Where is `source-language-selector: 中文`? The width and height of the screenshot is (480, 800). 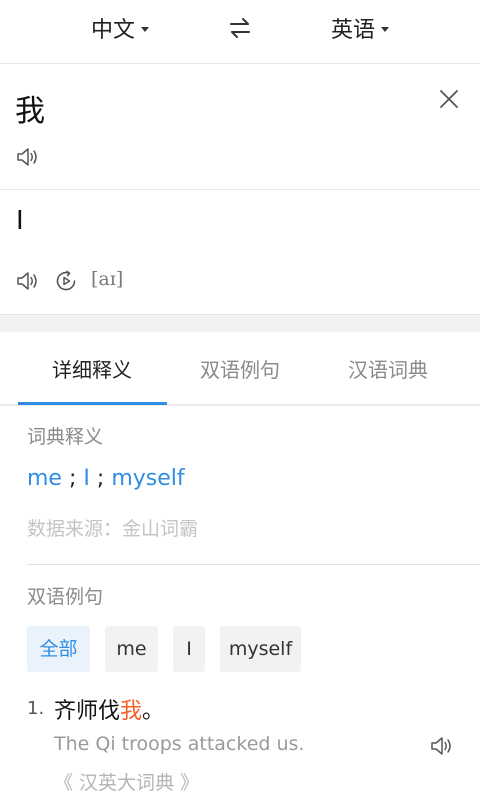 source-language-selector: 中文 is located at coordinates (120, 28).